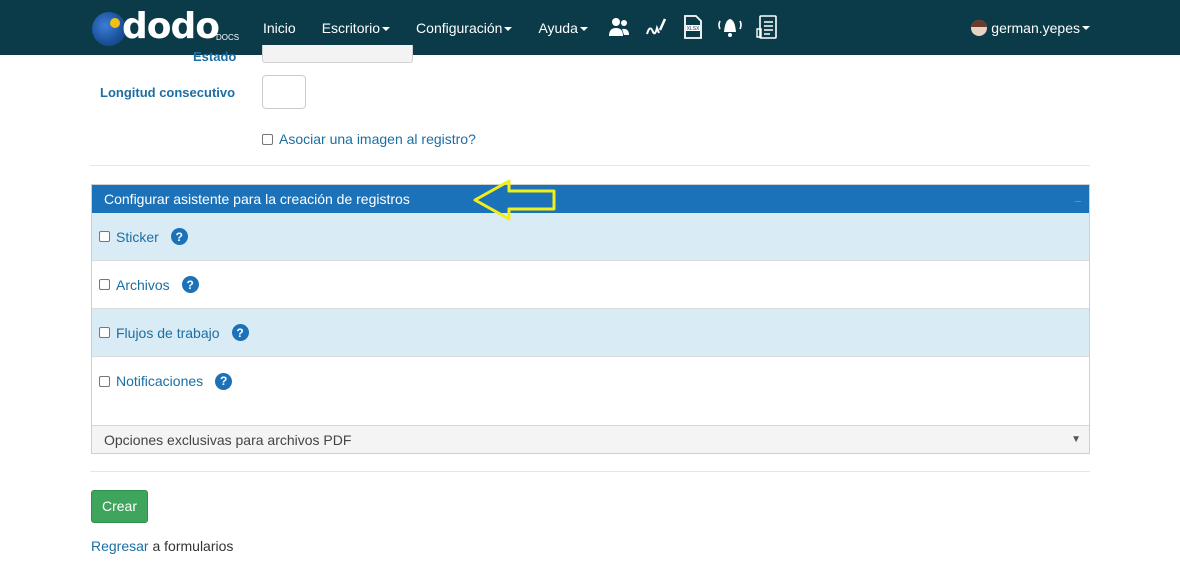 The height and width of the screenshot is (567, 1180). Describe the element at coordinates (377, 139) in the screenshot. I see `asociar-imagen-label: Asociar una imagen al registro?` at that location.